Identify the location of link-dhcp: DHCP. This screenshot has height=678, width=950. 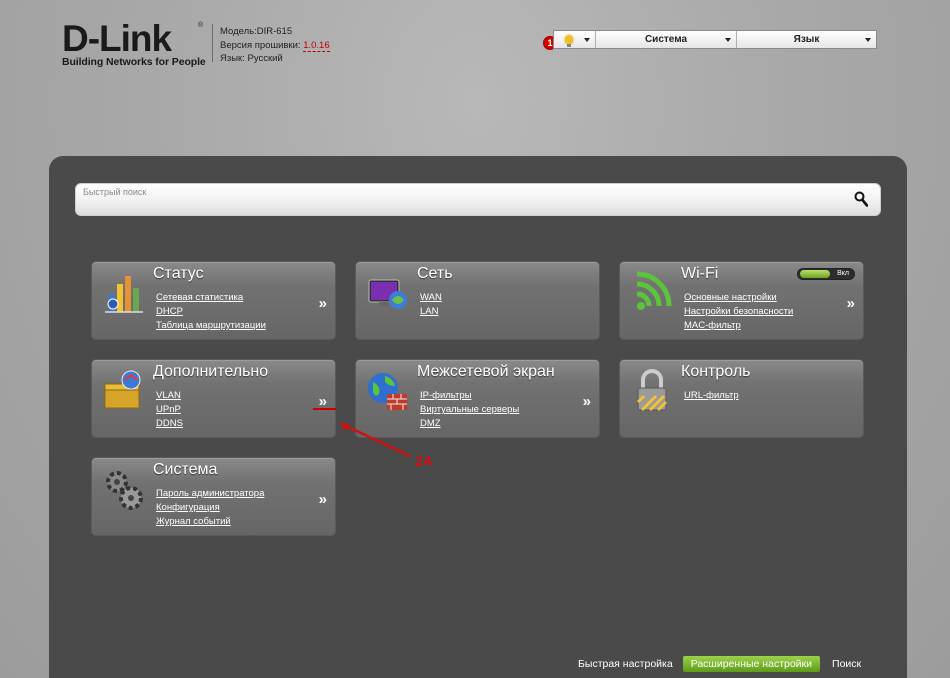
(211, 312).